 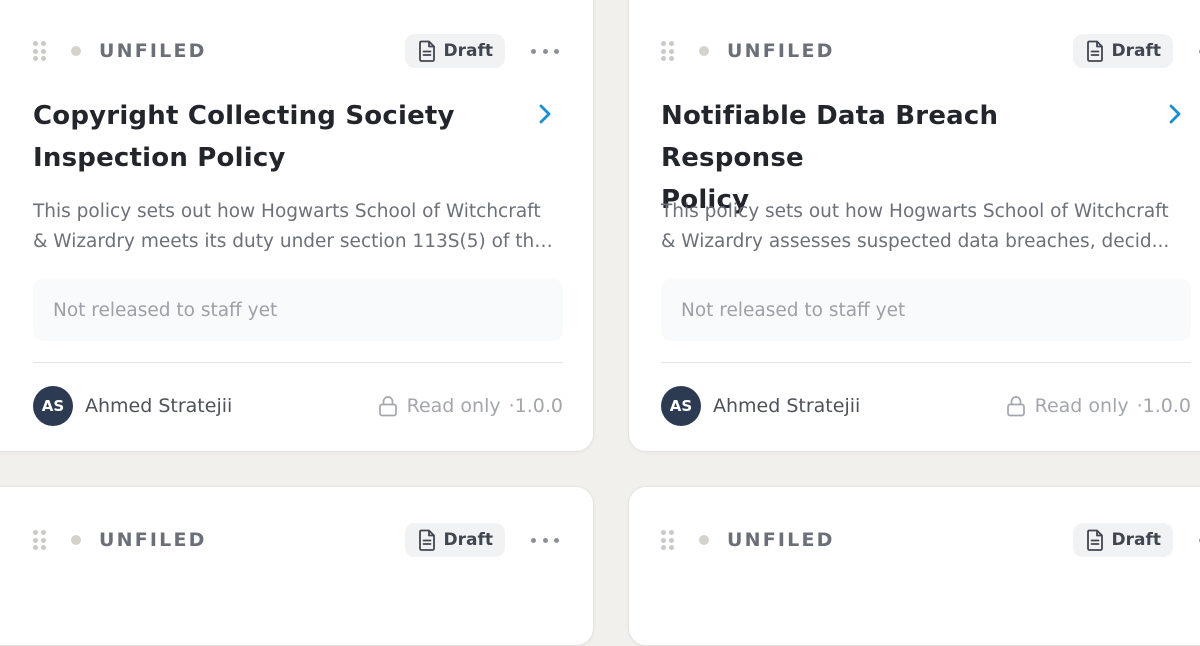 I want to click on policy-title-line: Notifiable Data Breach Response, so click(x=830, y=137).